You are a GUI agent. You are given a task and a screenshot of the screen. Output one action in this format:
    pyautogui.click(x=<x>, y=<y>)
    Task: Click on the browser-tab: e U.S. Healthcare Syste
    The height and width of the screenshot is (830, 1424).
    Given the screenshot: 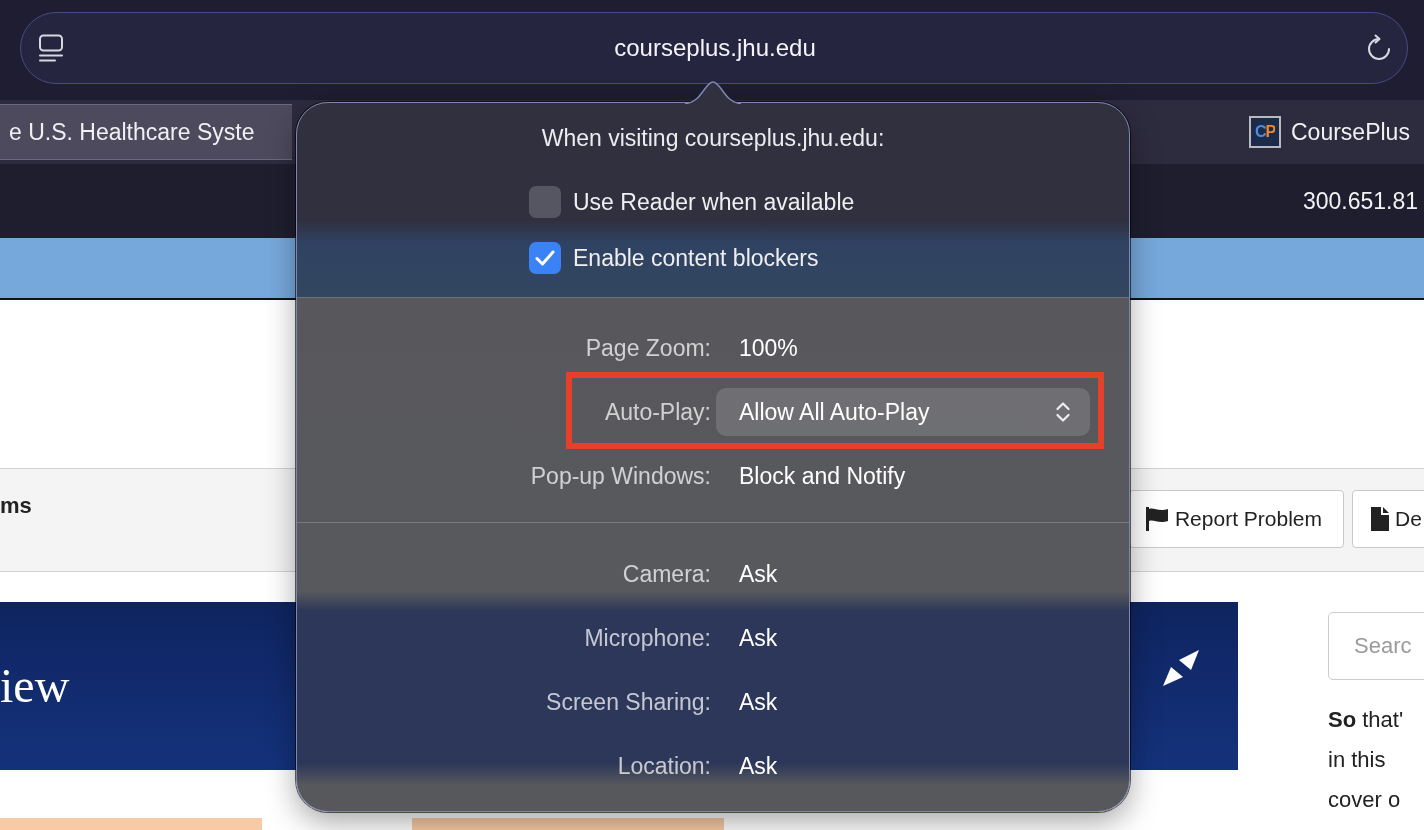 What is the action you would take?
    pyautogui.click(x=146, y=132)
    